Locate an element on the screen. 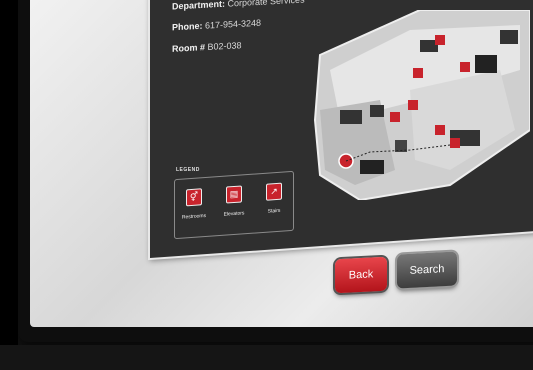  restroom-icon: ⚥ is located at coordinates (194, 197).